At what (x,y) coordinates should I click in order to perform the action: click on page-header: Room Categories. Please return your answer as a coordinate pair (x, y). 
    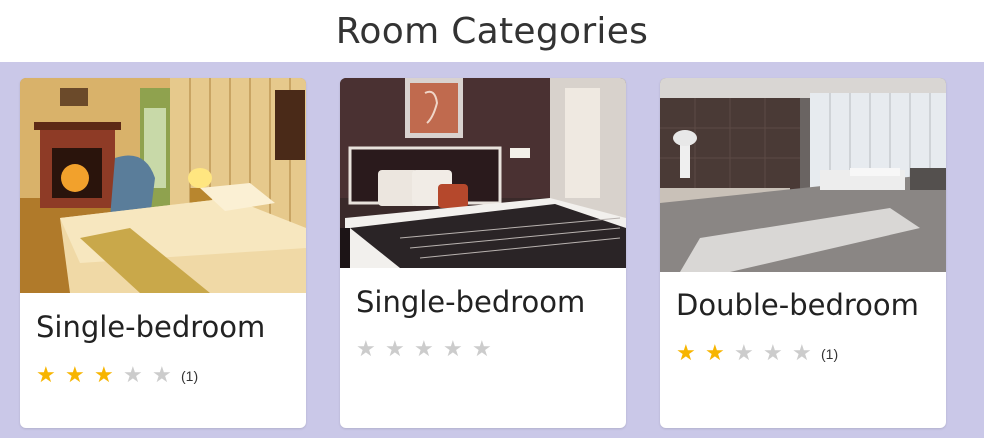
    Looking at the image, I should click on (492, 31).